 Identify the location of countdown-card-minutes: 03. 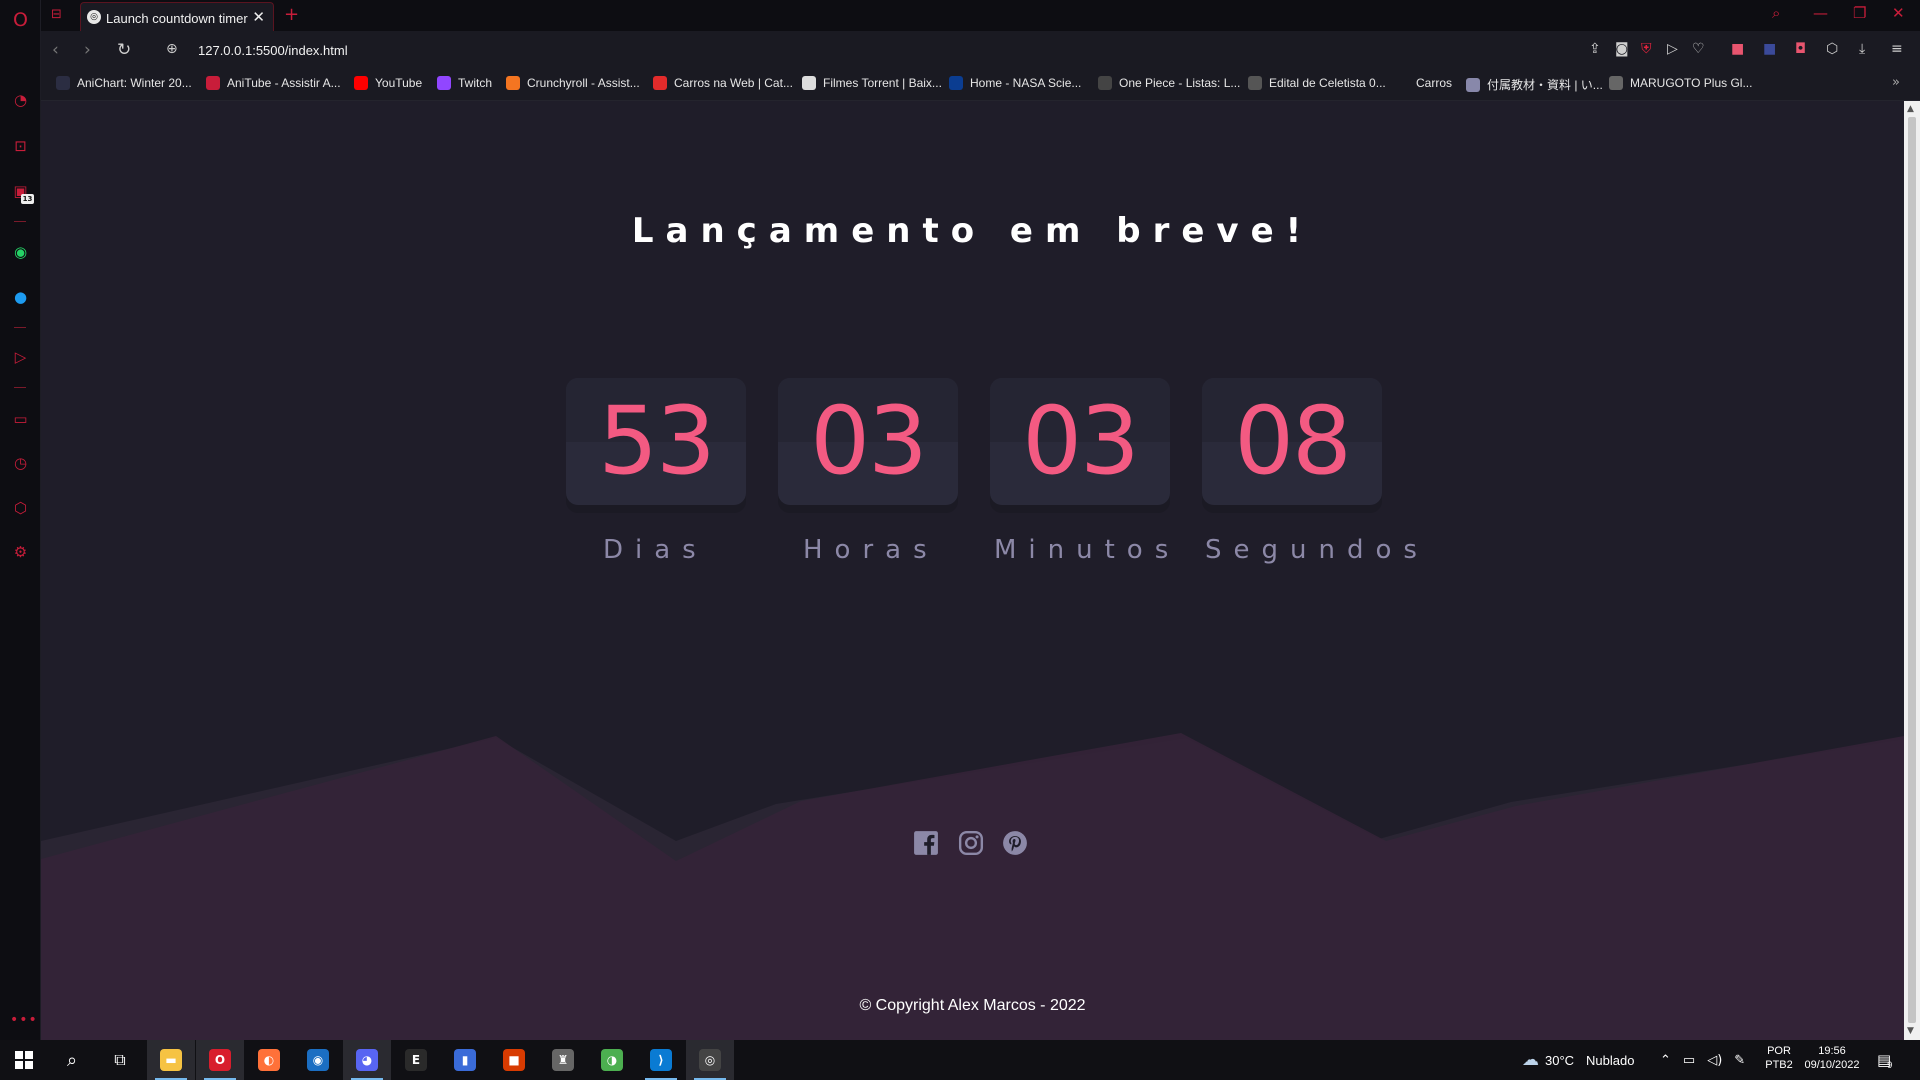
(1080, 441).